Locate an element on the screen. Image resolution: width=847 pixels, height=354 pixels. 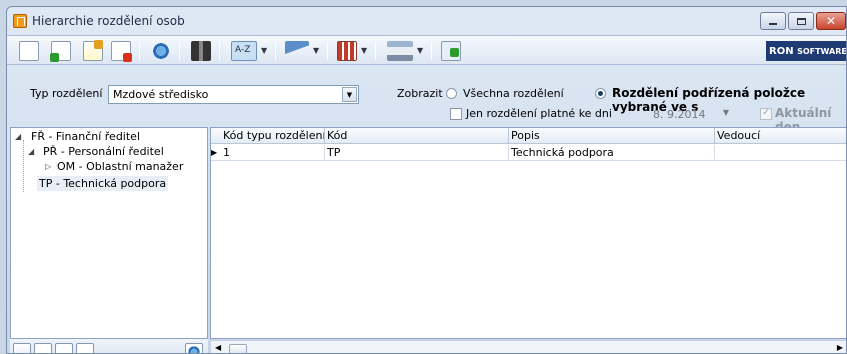
type-select: Mzdové středisko ▼ is located at coordinates (233, 94).